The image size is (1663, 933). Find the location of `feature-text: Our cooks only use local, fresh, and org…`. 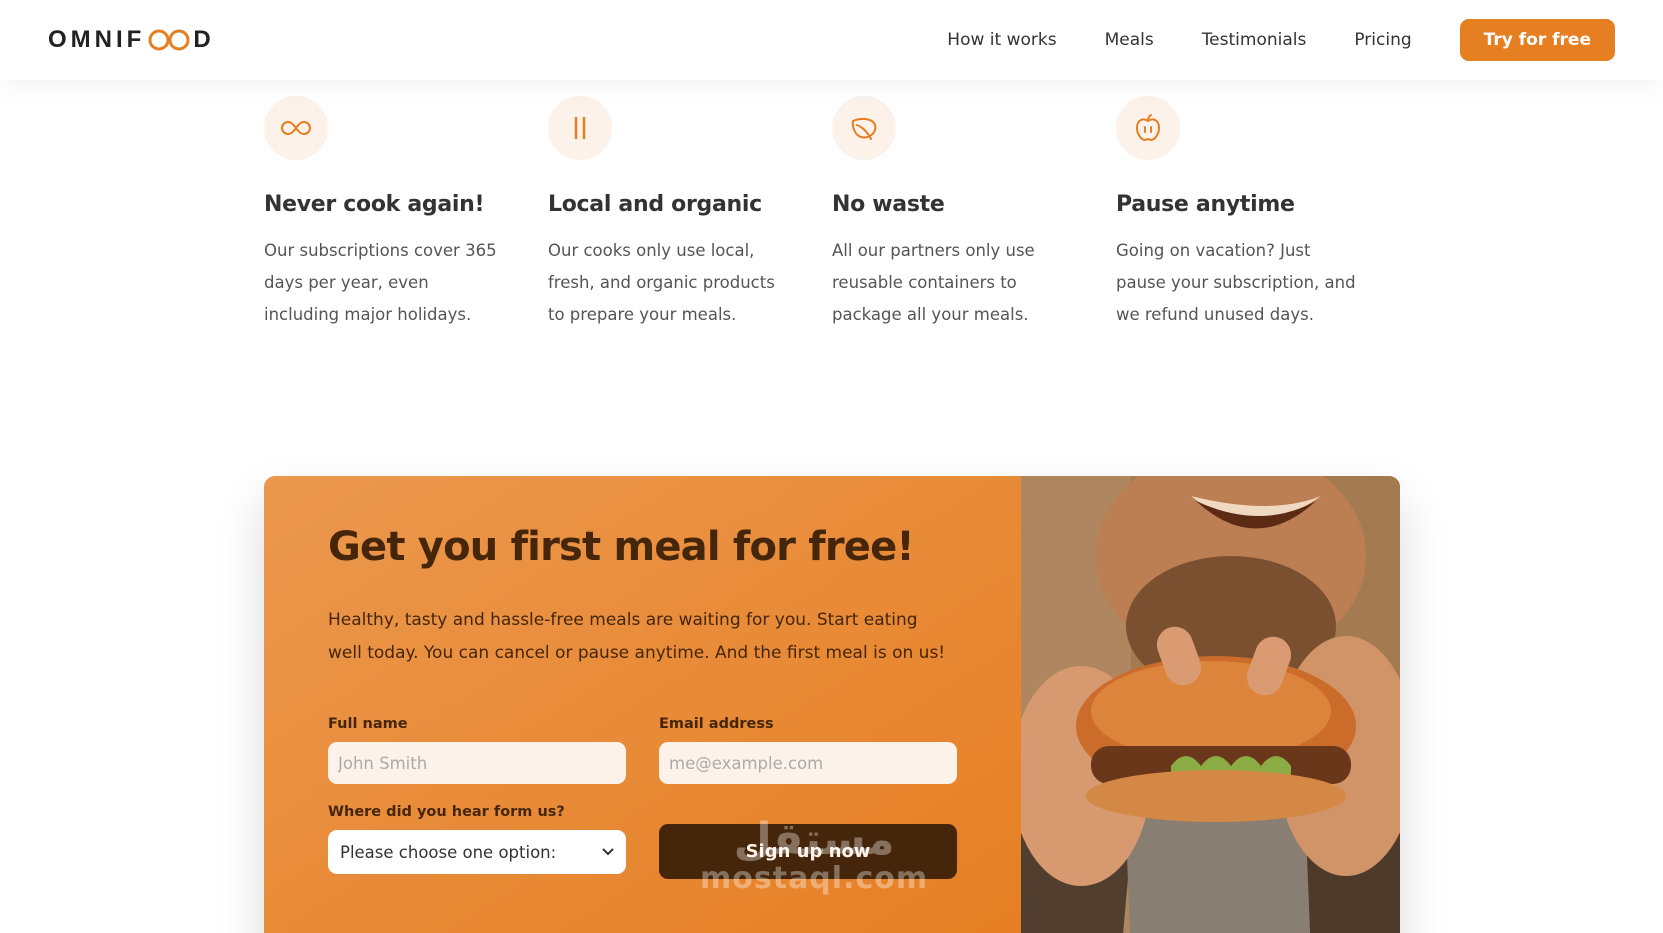

feature-text: Our cooks only use local, fresh, and org… is located at coordinates (661, 282).